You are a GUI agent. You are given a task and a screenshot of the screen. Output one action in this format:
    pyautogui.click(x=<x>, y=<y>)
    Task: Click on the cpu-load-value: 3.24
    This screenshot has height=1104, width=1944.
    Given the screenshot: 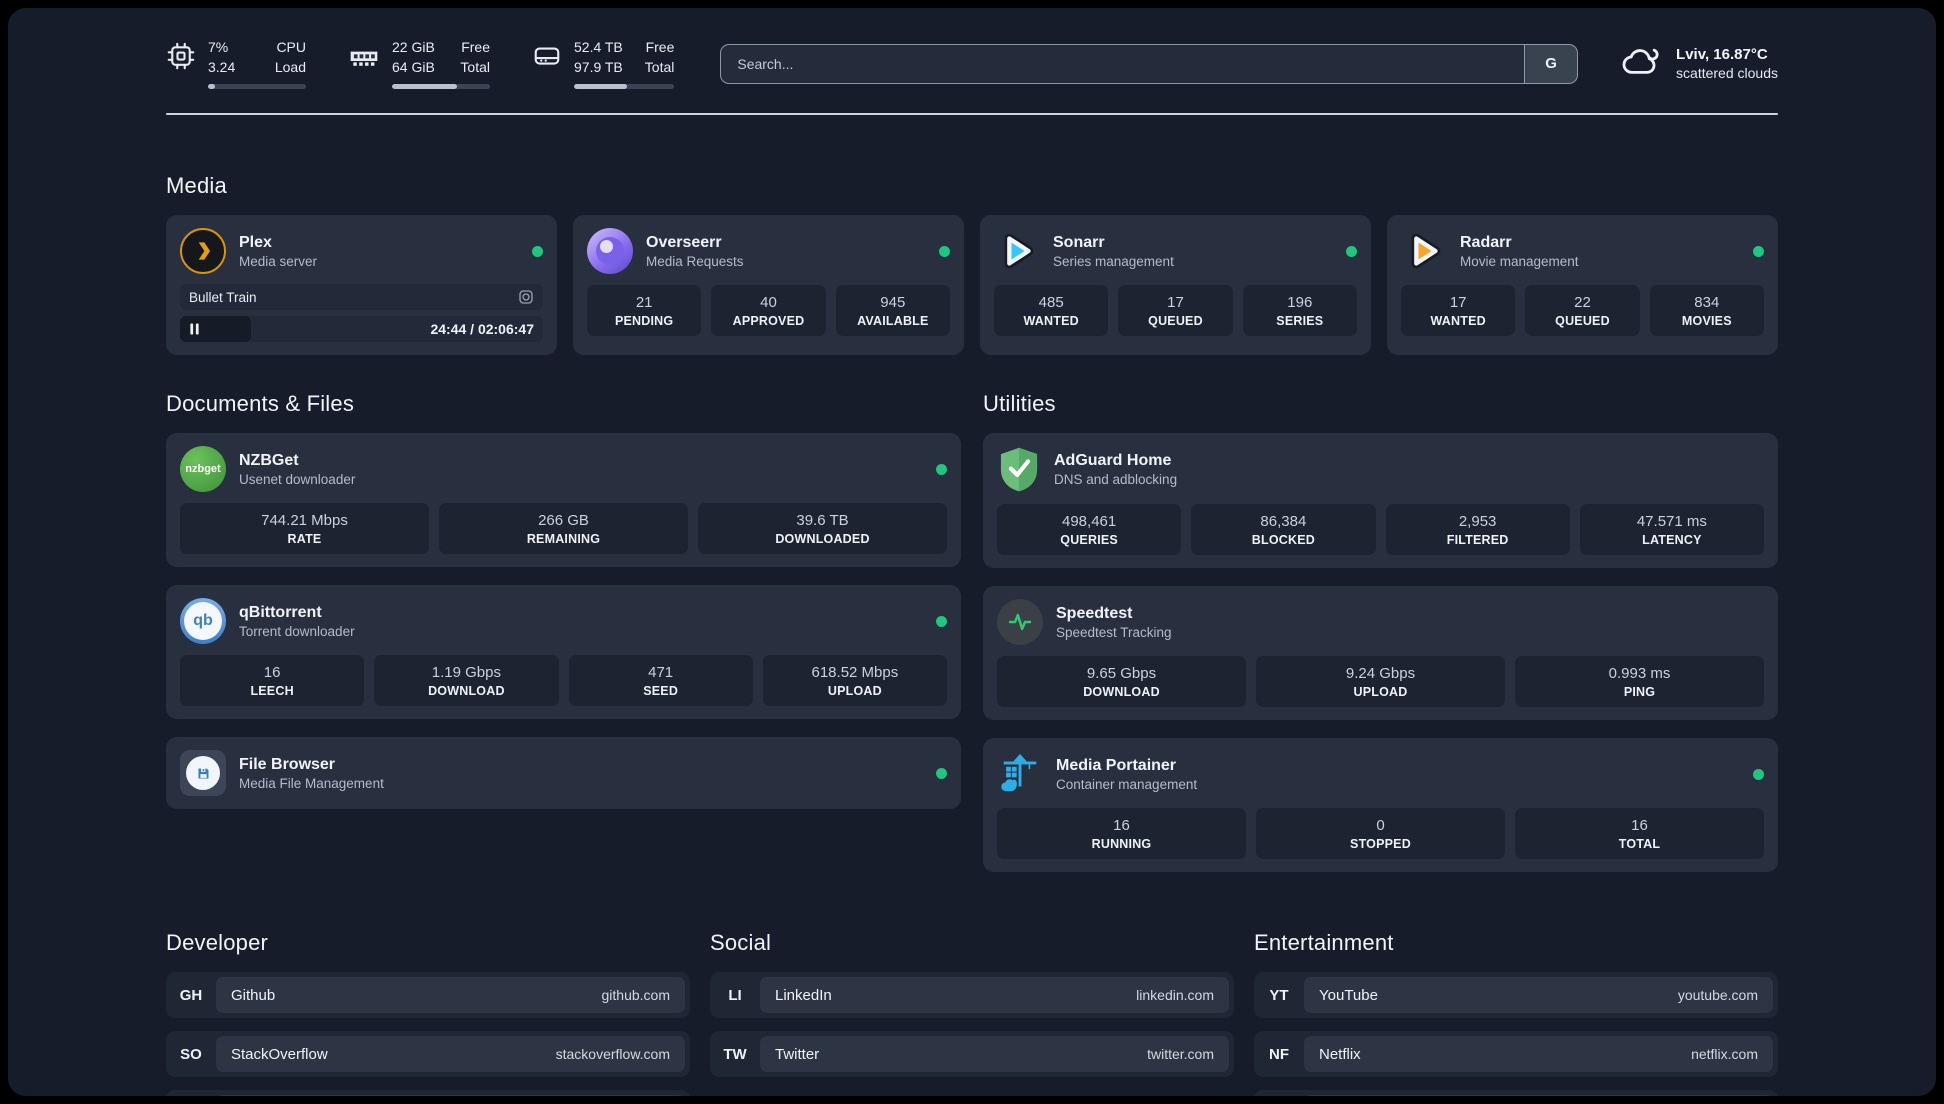 What is the action you would take?
    pyautogui.click(x=222, y=66)
    